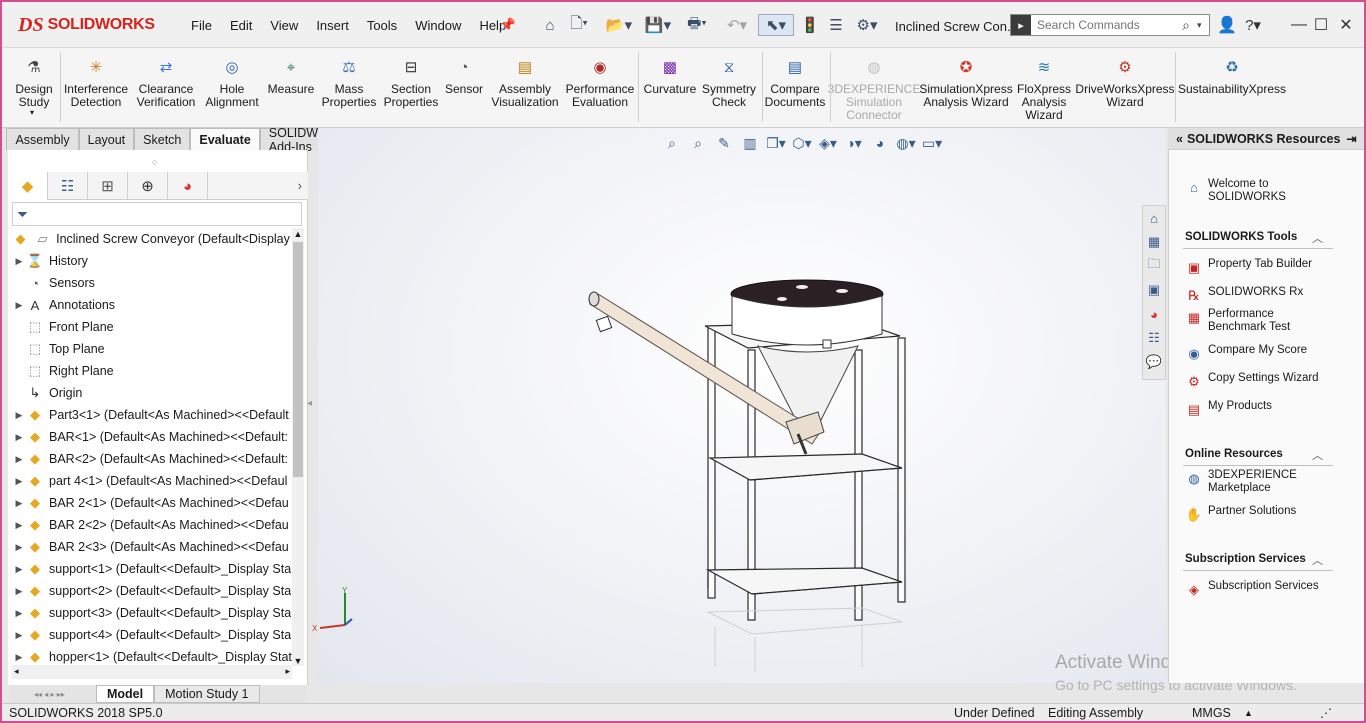 Image resolution: width=1366 pixels, height=723 pixels. Describe the element at coordinates (776, 25) in the screenshot. I see `select-pointer-icon: ⬉▾` at that location.